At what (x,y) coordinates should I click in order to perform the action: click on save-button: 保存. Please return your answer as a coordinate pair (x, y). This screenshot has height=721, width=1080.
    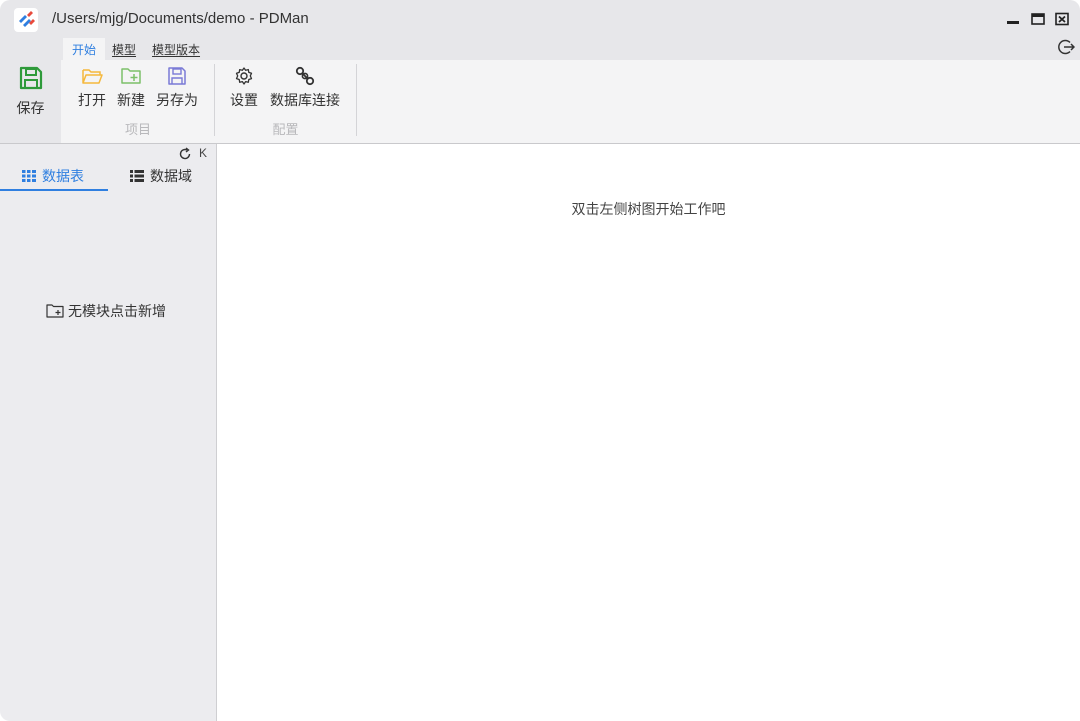
    Looking at the image, I should click on (30, 90).